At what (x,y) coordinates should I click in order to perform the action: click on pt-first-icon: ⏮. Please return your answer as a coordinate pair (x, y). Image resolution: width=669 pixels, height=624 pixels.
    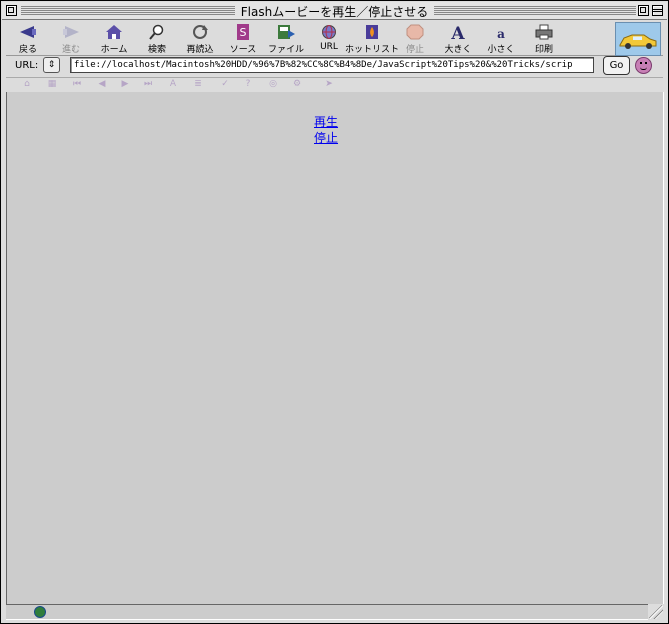
    Looking at the image, I should click on (77, 84).